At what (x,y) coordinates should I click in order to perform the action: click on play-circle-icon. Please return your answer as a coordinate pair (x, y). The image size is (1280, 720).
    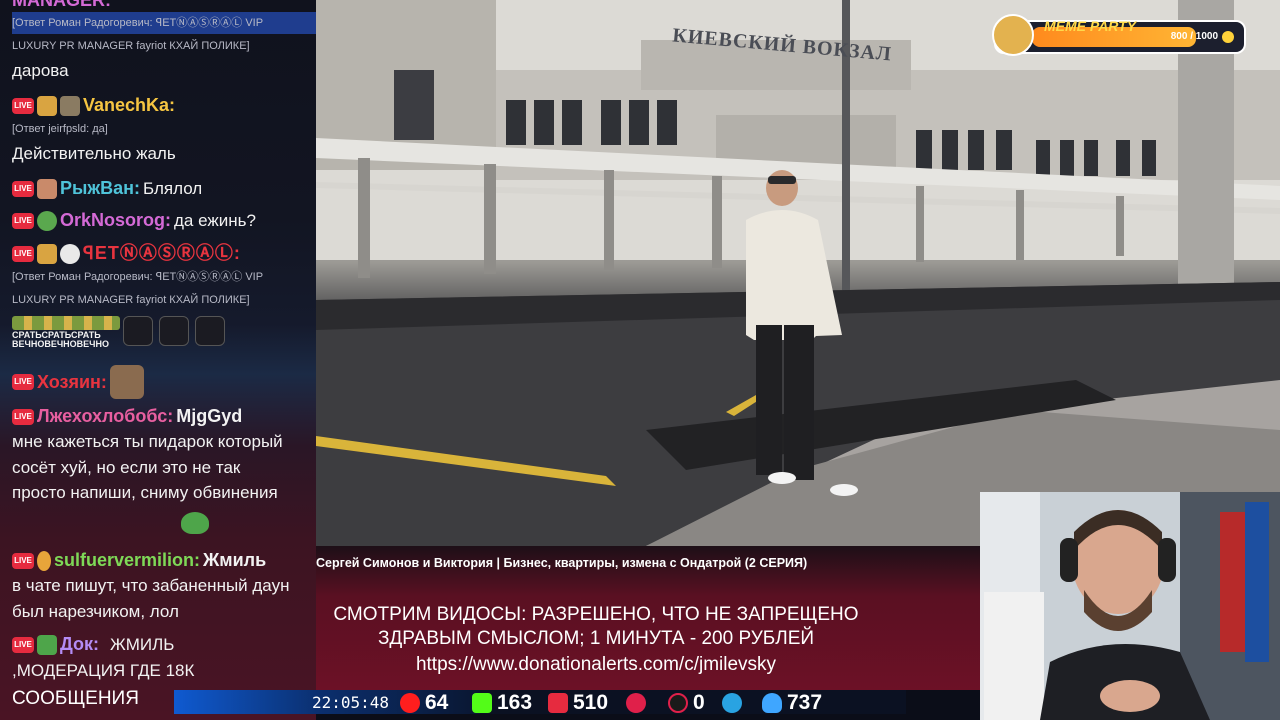
    Looking at the image, I should click on (636, 703).